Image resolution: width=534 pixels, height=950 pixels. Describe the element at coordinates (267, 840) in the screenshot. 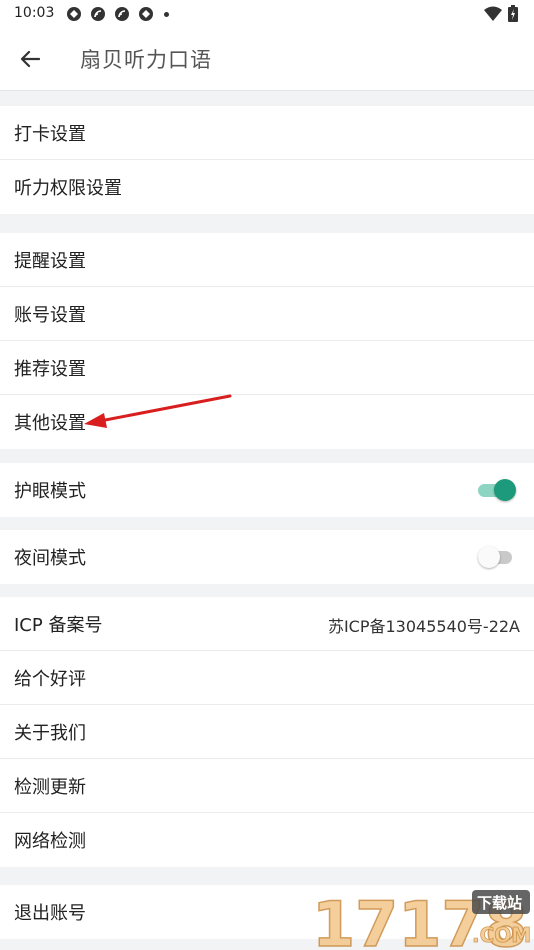

I see `network-check-item: 网络检测` at that location.